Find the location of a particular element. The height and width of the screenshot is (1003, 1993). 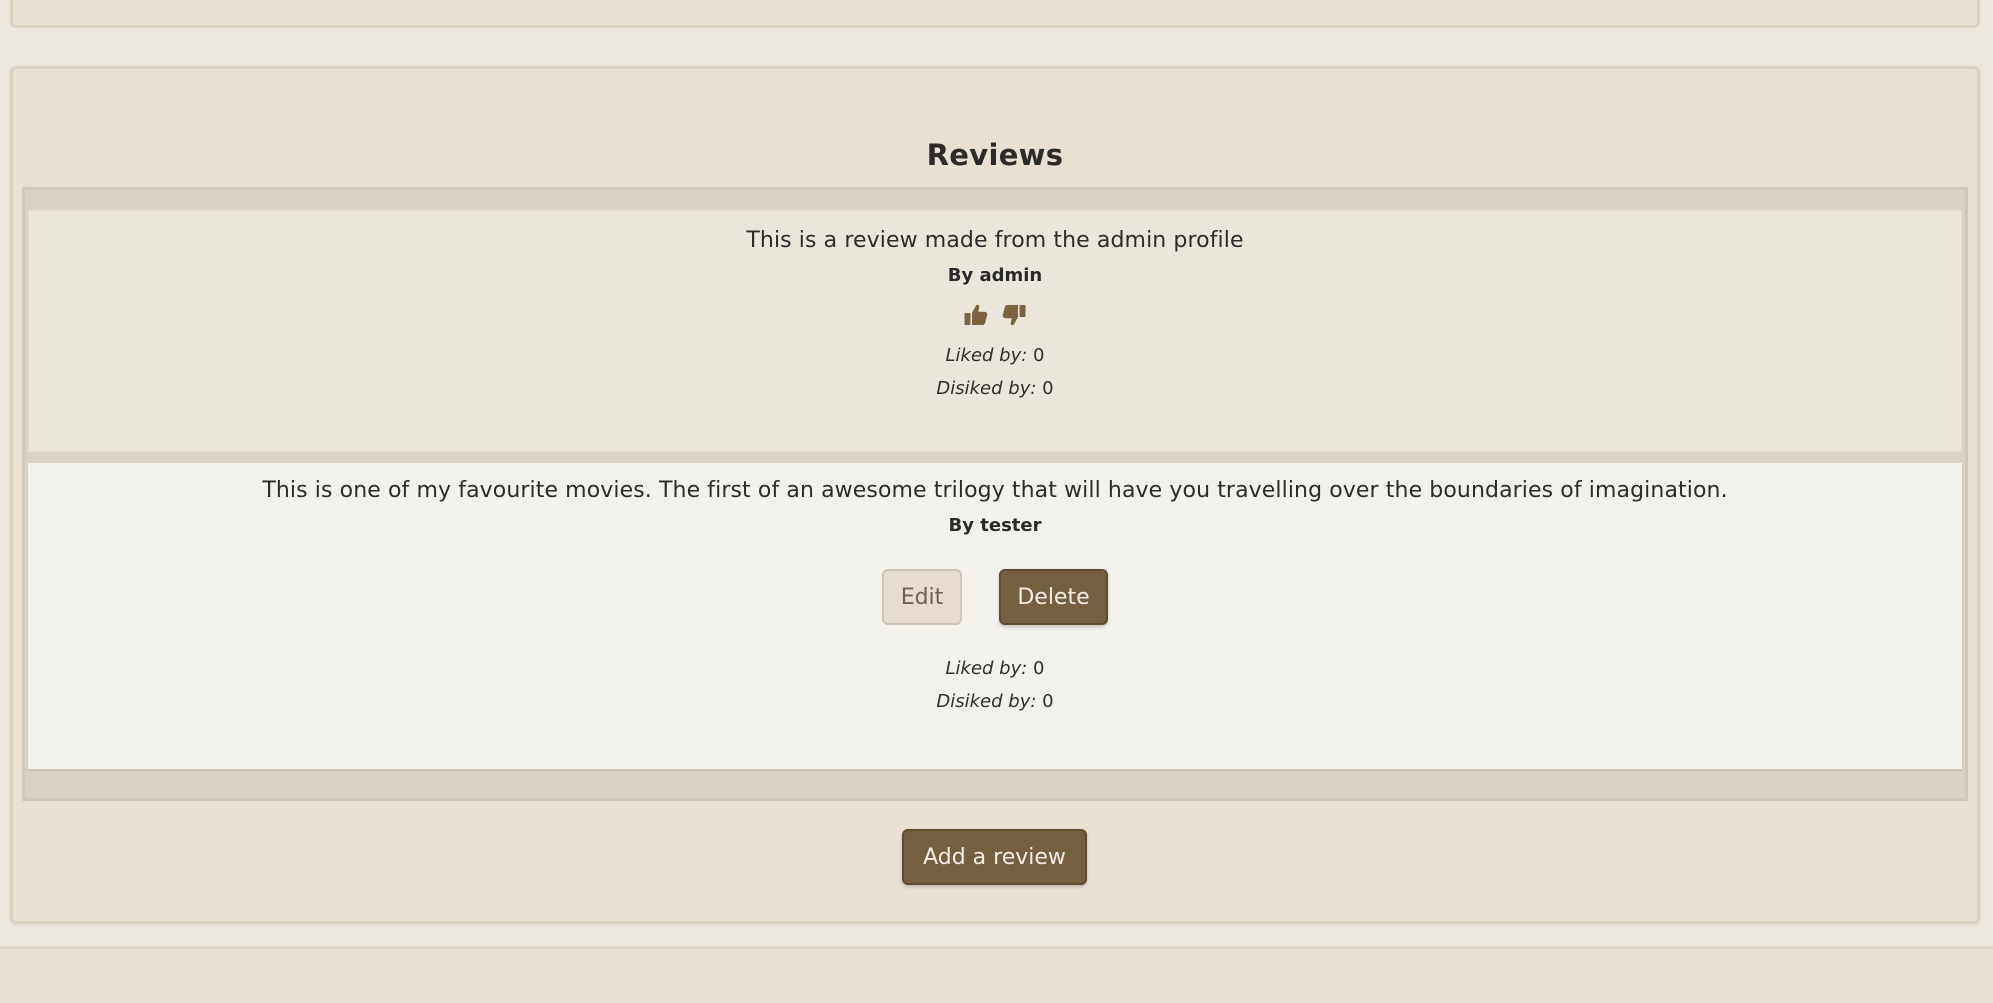

delete-review-button: Delete is located at coordinates (1053, 597).